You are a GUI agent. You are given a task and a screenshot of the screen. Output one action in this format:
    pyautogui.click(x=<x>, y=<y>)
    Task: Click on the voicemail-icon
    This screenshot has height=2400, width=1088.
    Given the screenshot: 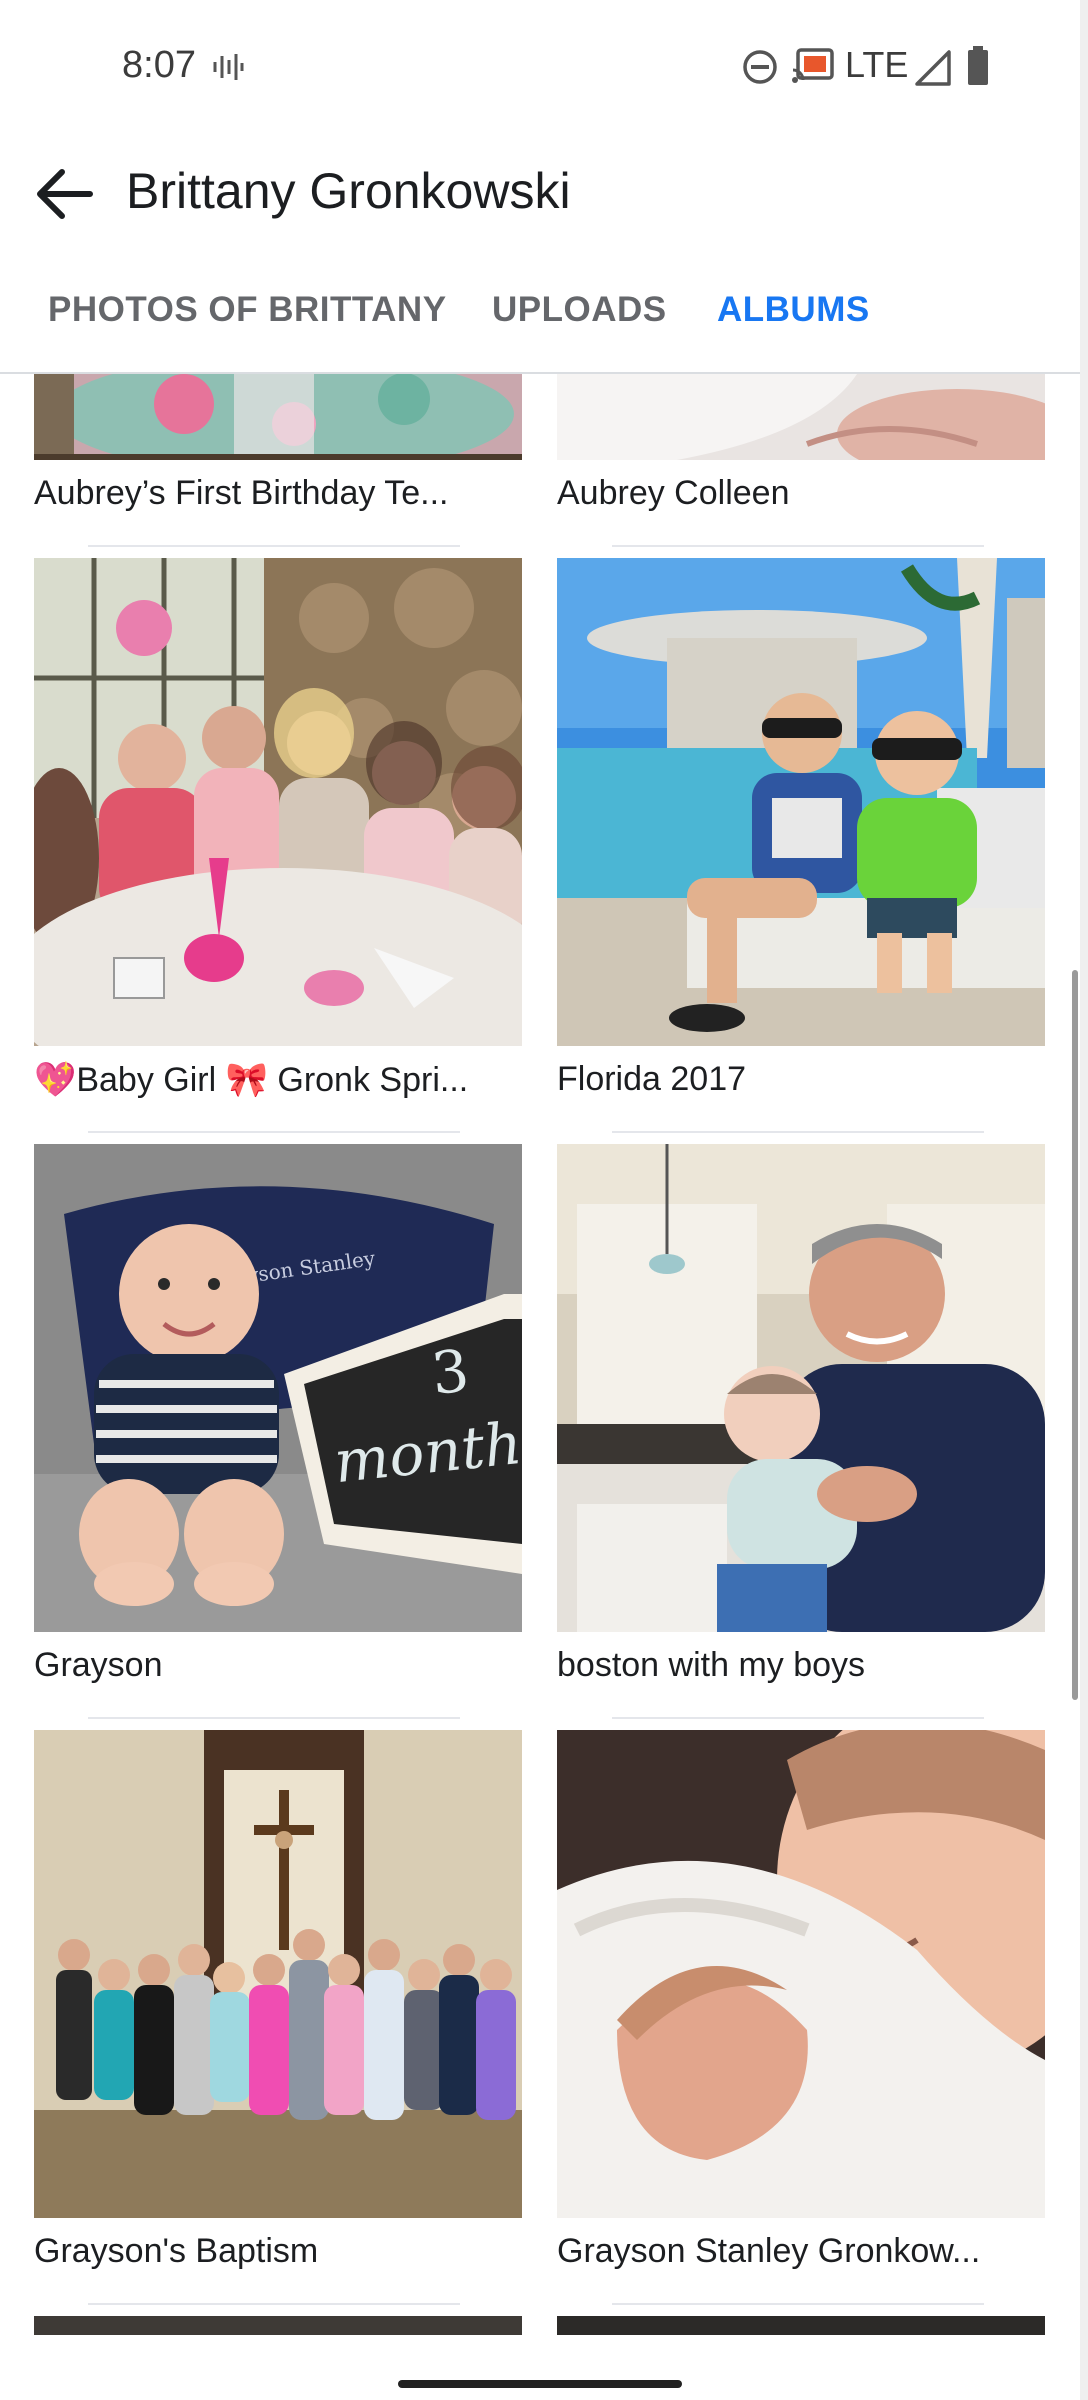 What is the action you would take?
    pyautogui.click(x=228, y=67)
    